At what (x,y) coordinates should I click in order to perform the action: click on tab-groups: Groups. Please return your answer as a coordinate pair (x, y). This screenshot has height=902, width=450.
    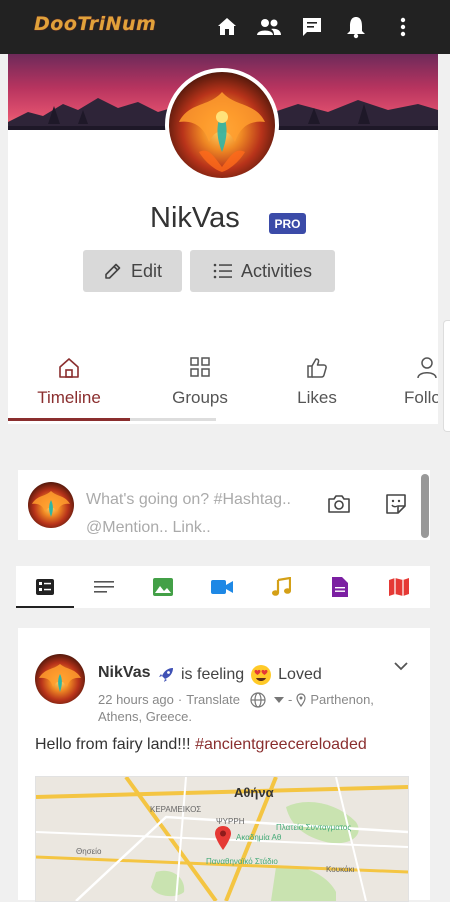
    Looking at the image, I should click on (200, 384).